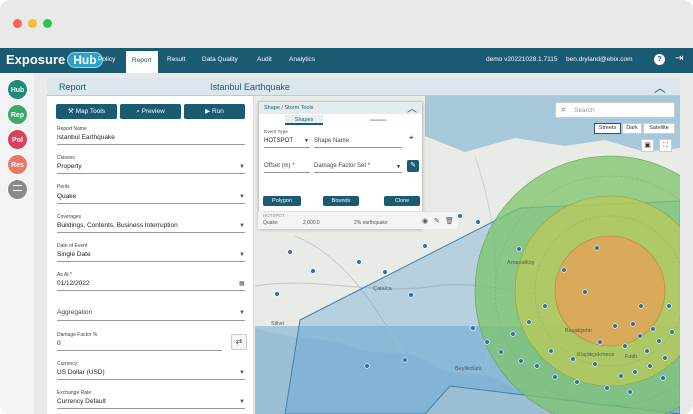 The height and width of the screenshot is (414, 693). I want to click on close-window-dot, so click(17, 23).